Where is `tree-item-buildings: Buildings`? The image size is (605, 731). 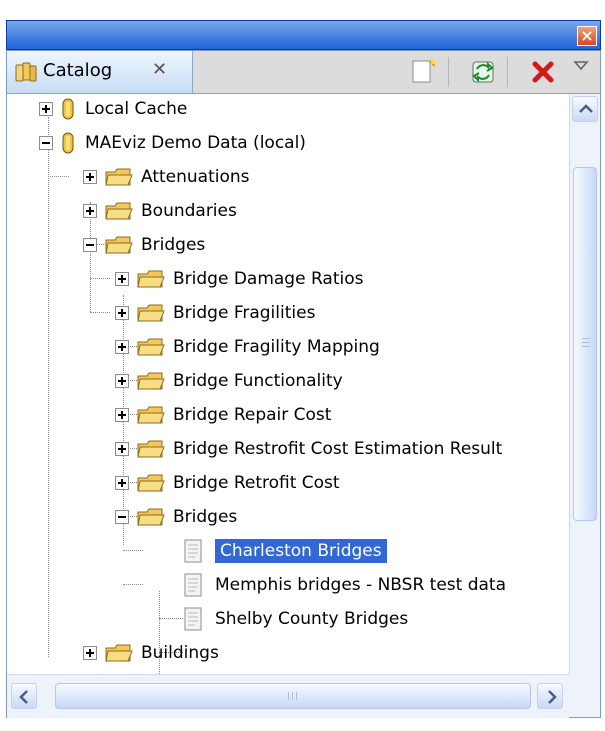
tree-item-buildings: Buildings is located at coordinates (151, 653).